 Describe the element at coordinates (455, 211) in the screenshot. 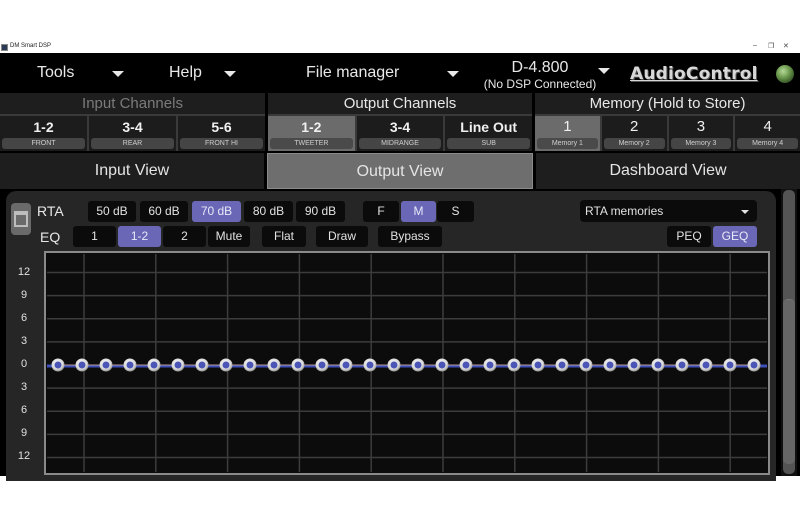

I see `rta-slow-button: S` at that location.